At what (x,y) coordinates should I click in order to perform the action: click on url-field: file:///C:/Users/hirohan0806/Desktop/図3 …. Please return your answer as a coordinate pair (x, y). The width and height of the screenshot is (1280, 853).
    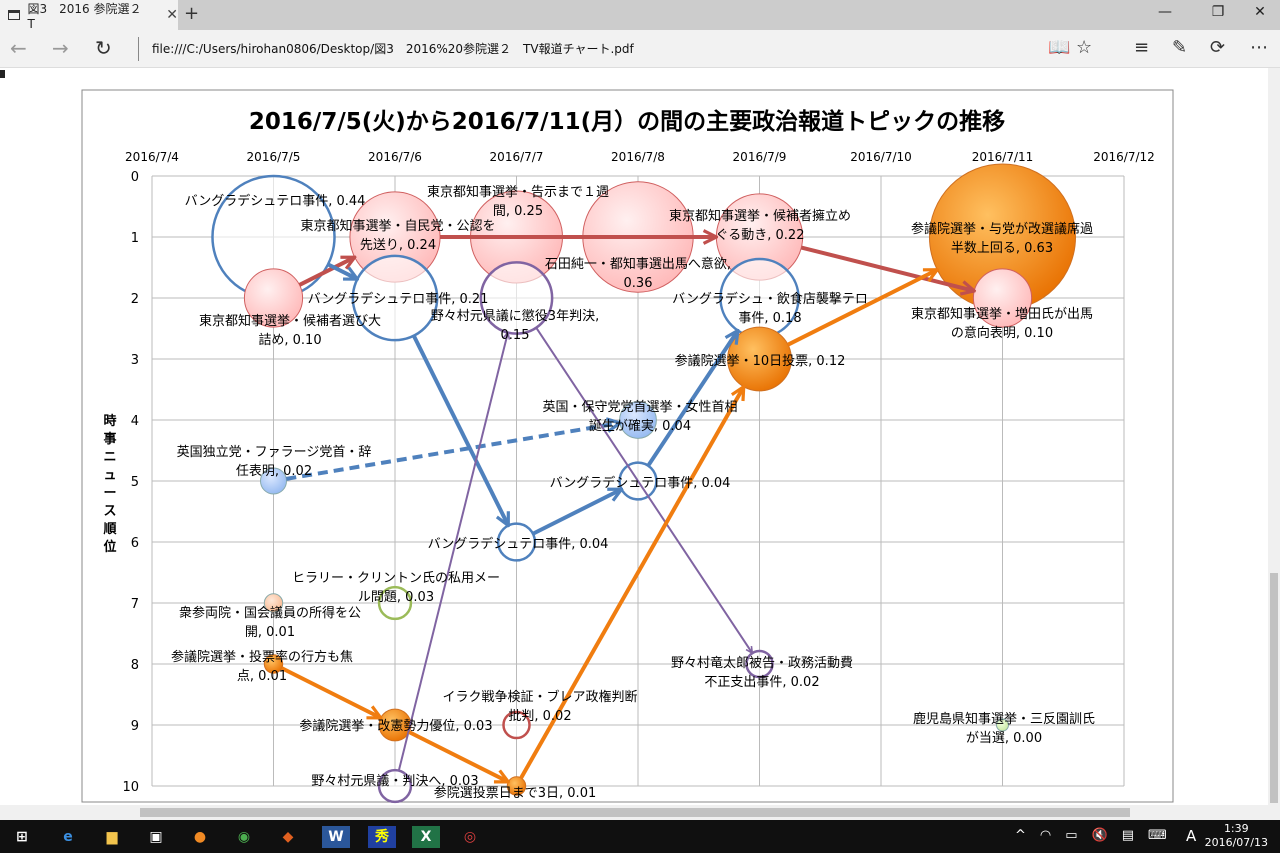
    Looking at the image, I should click on (393, 48).